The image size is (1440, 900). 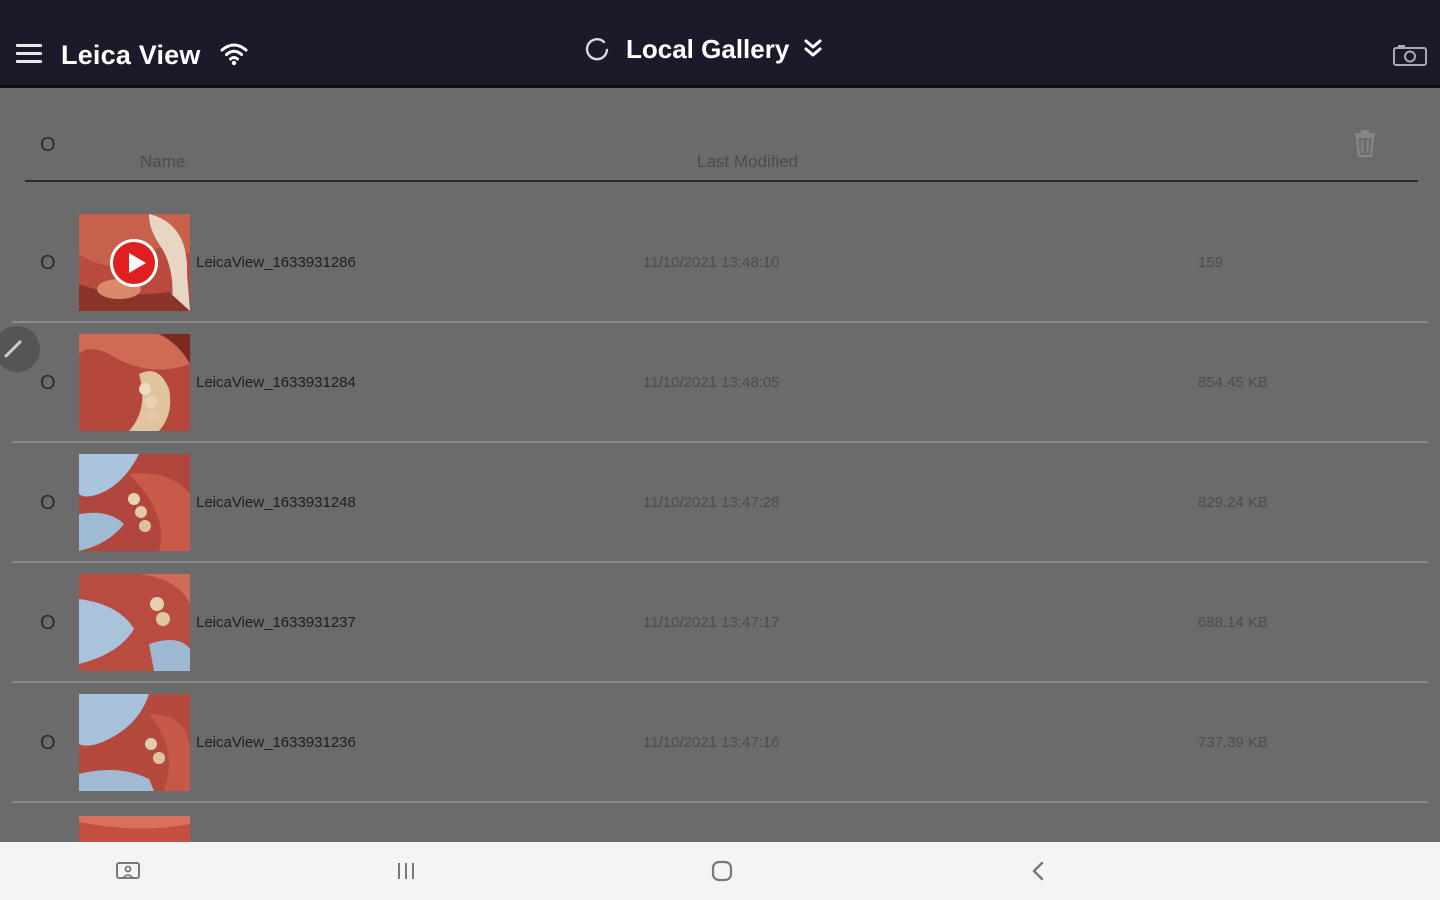 I want to click on select-all-toggle: O, so click(x=48, y=145).